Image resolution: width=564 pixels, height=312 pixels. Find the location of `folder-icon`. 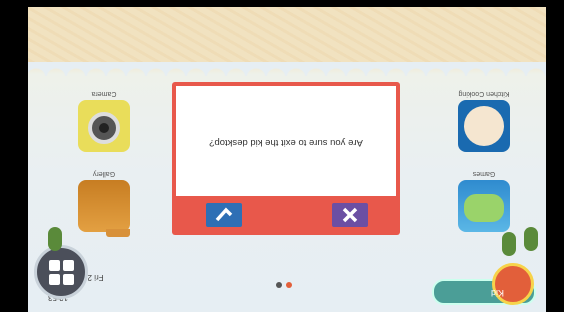

folder-icon is located at coordinates (104, 206).